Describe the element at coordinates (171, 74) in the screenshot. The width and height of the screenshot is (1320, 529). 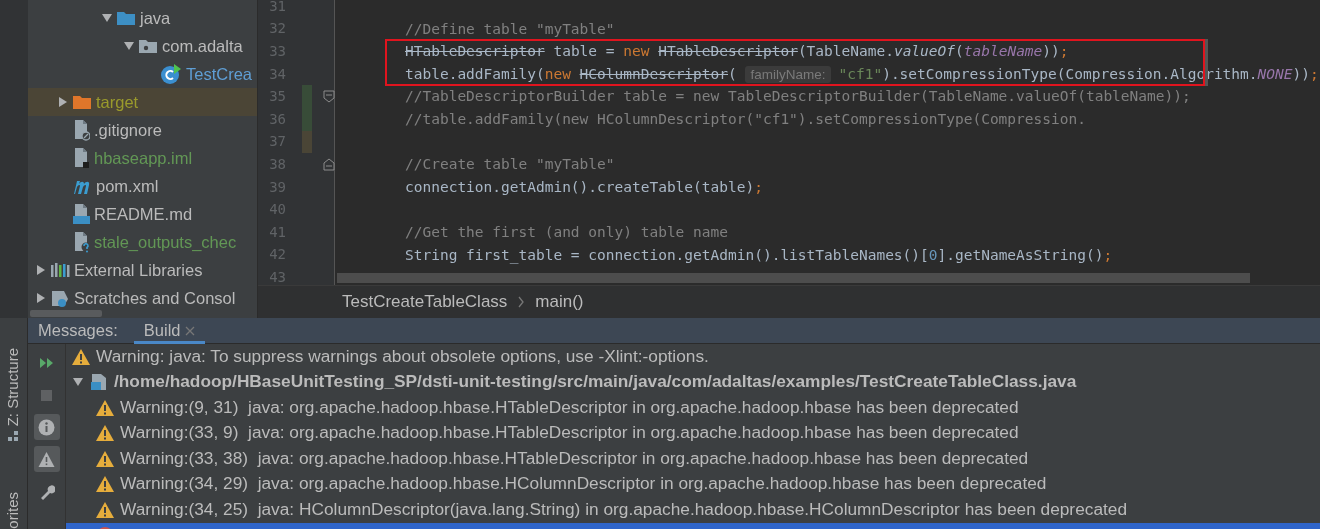
I see `class-icon` at that location.